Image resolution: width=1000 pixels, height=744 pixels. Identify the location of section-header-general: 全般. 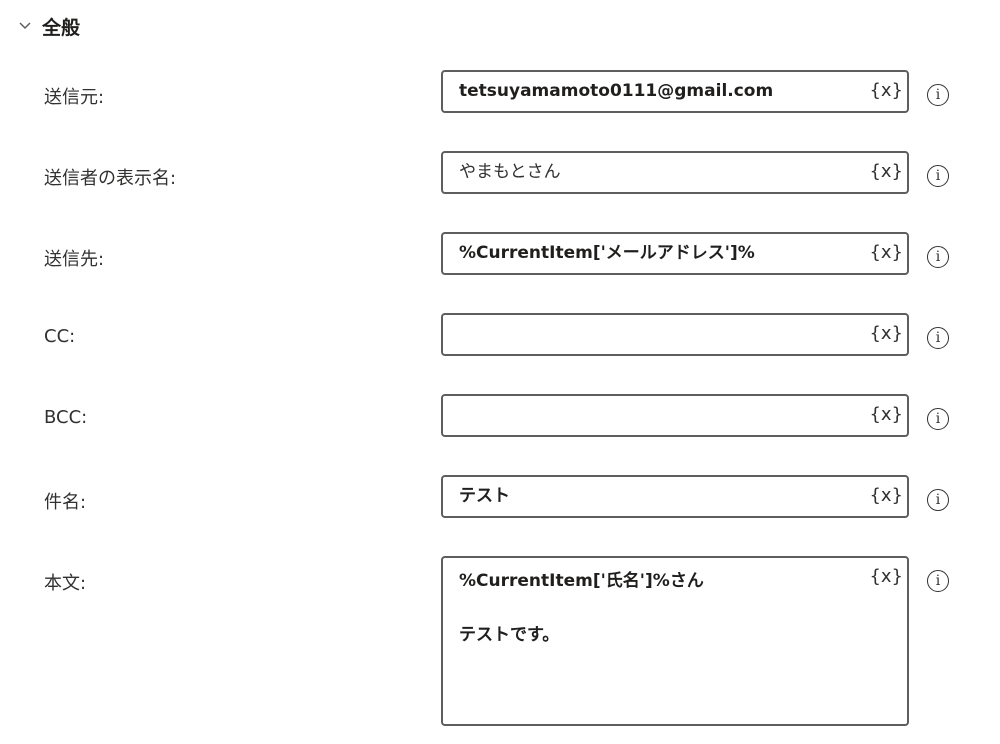
(49, 26).